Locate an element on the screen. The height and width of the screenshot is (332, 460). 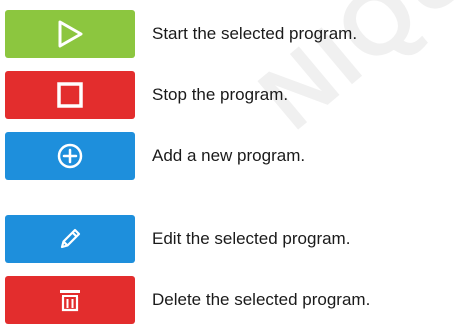
stop-icon is located at coordinates (70, 95).